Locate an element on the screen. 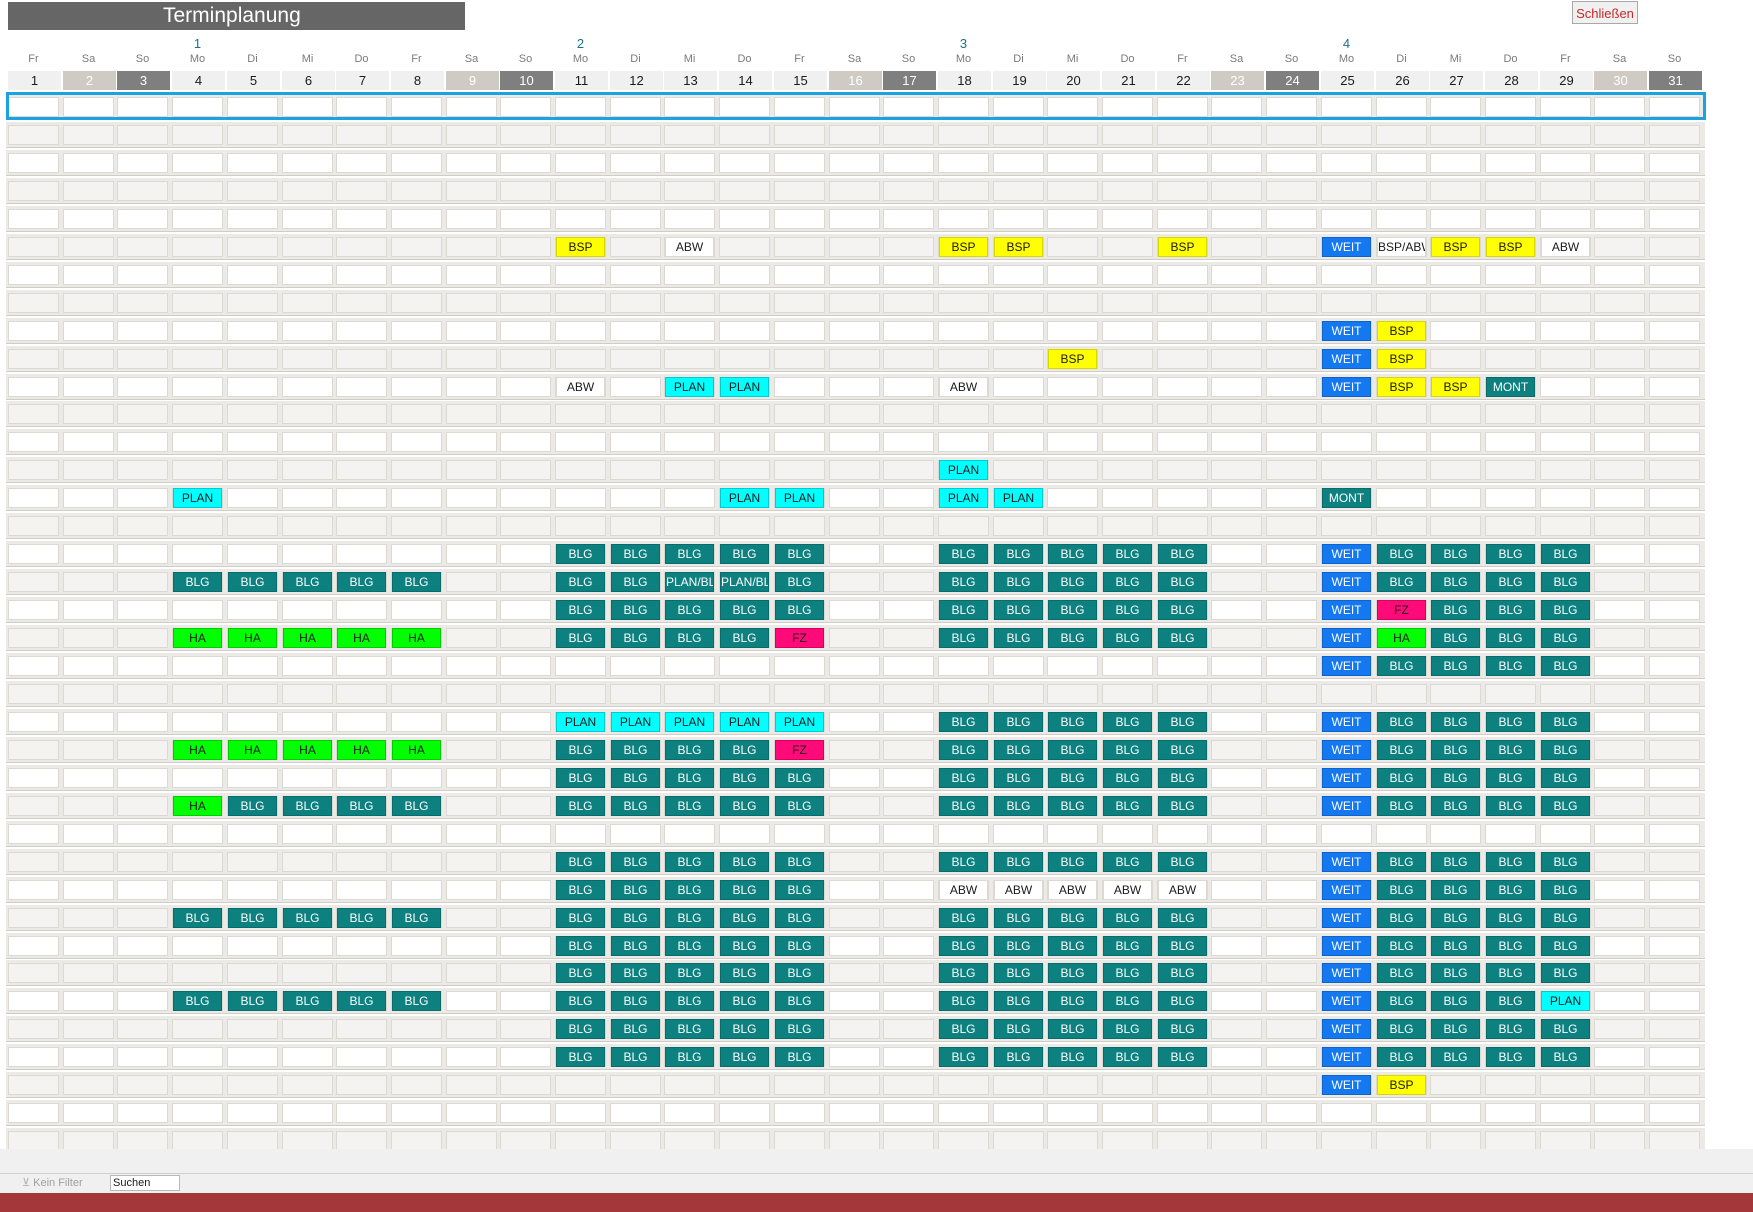  schedule-entry-ha: HA is located at coordinates (197, 638).